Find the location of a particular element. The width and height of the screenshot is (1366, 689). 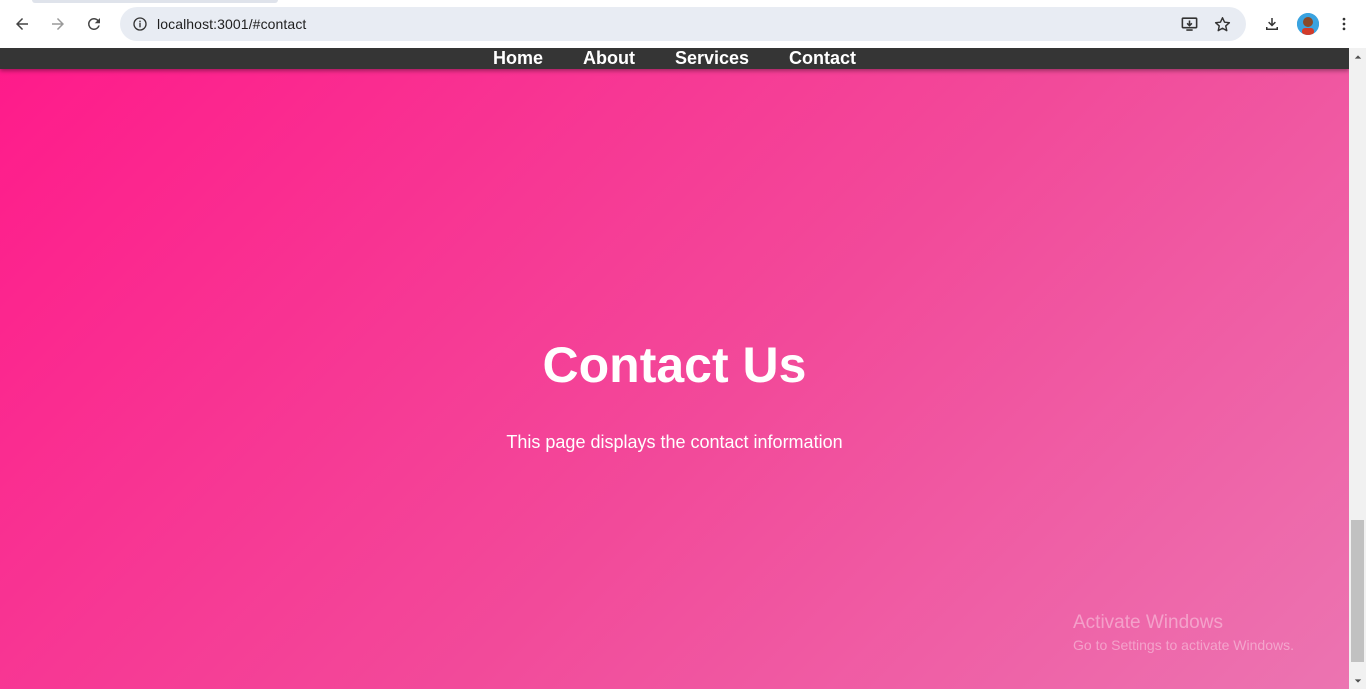

star-icon is located at coordinates (1222, 24).